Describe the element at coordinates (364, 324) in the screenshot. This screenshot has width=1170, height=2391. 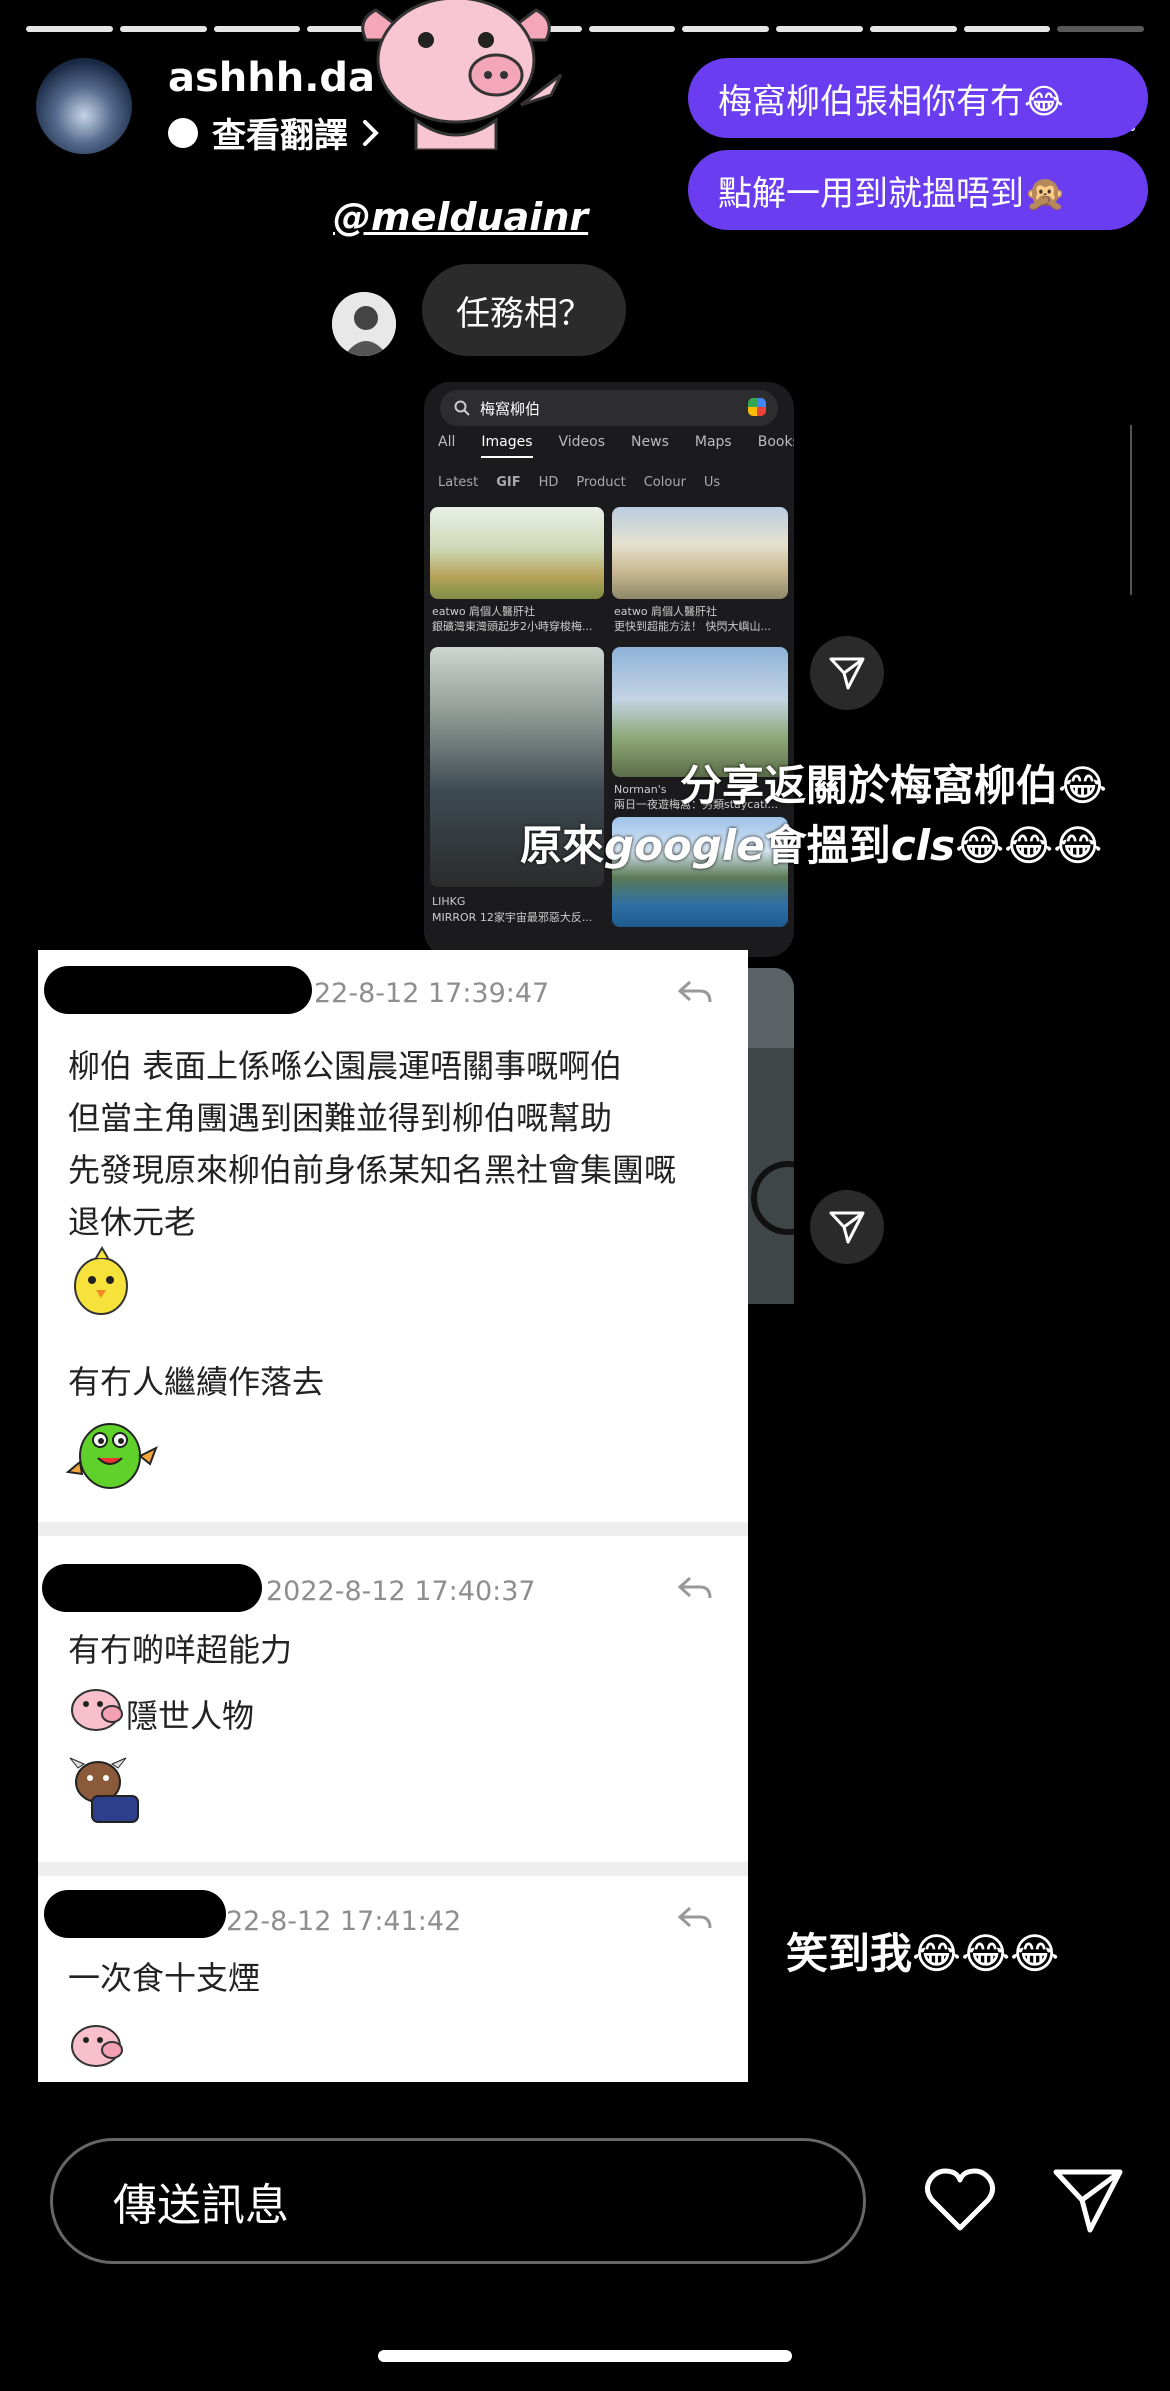
I see `reply-avatar` at that location.